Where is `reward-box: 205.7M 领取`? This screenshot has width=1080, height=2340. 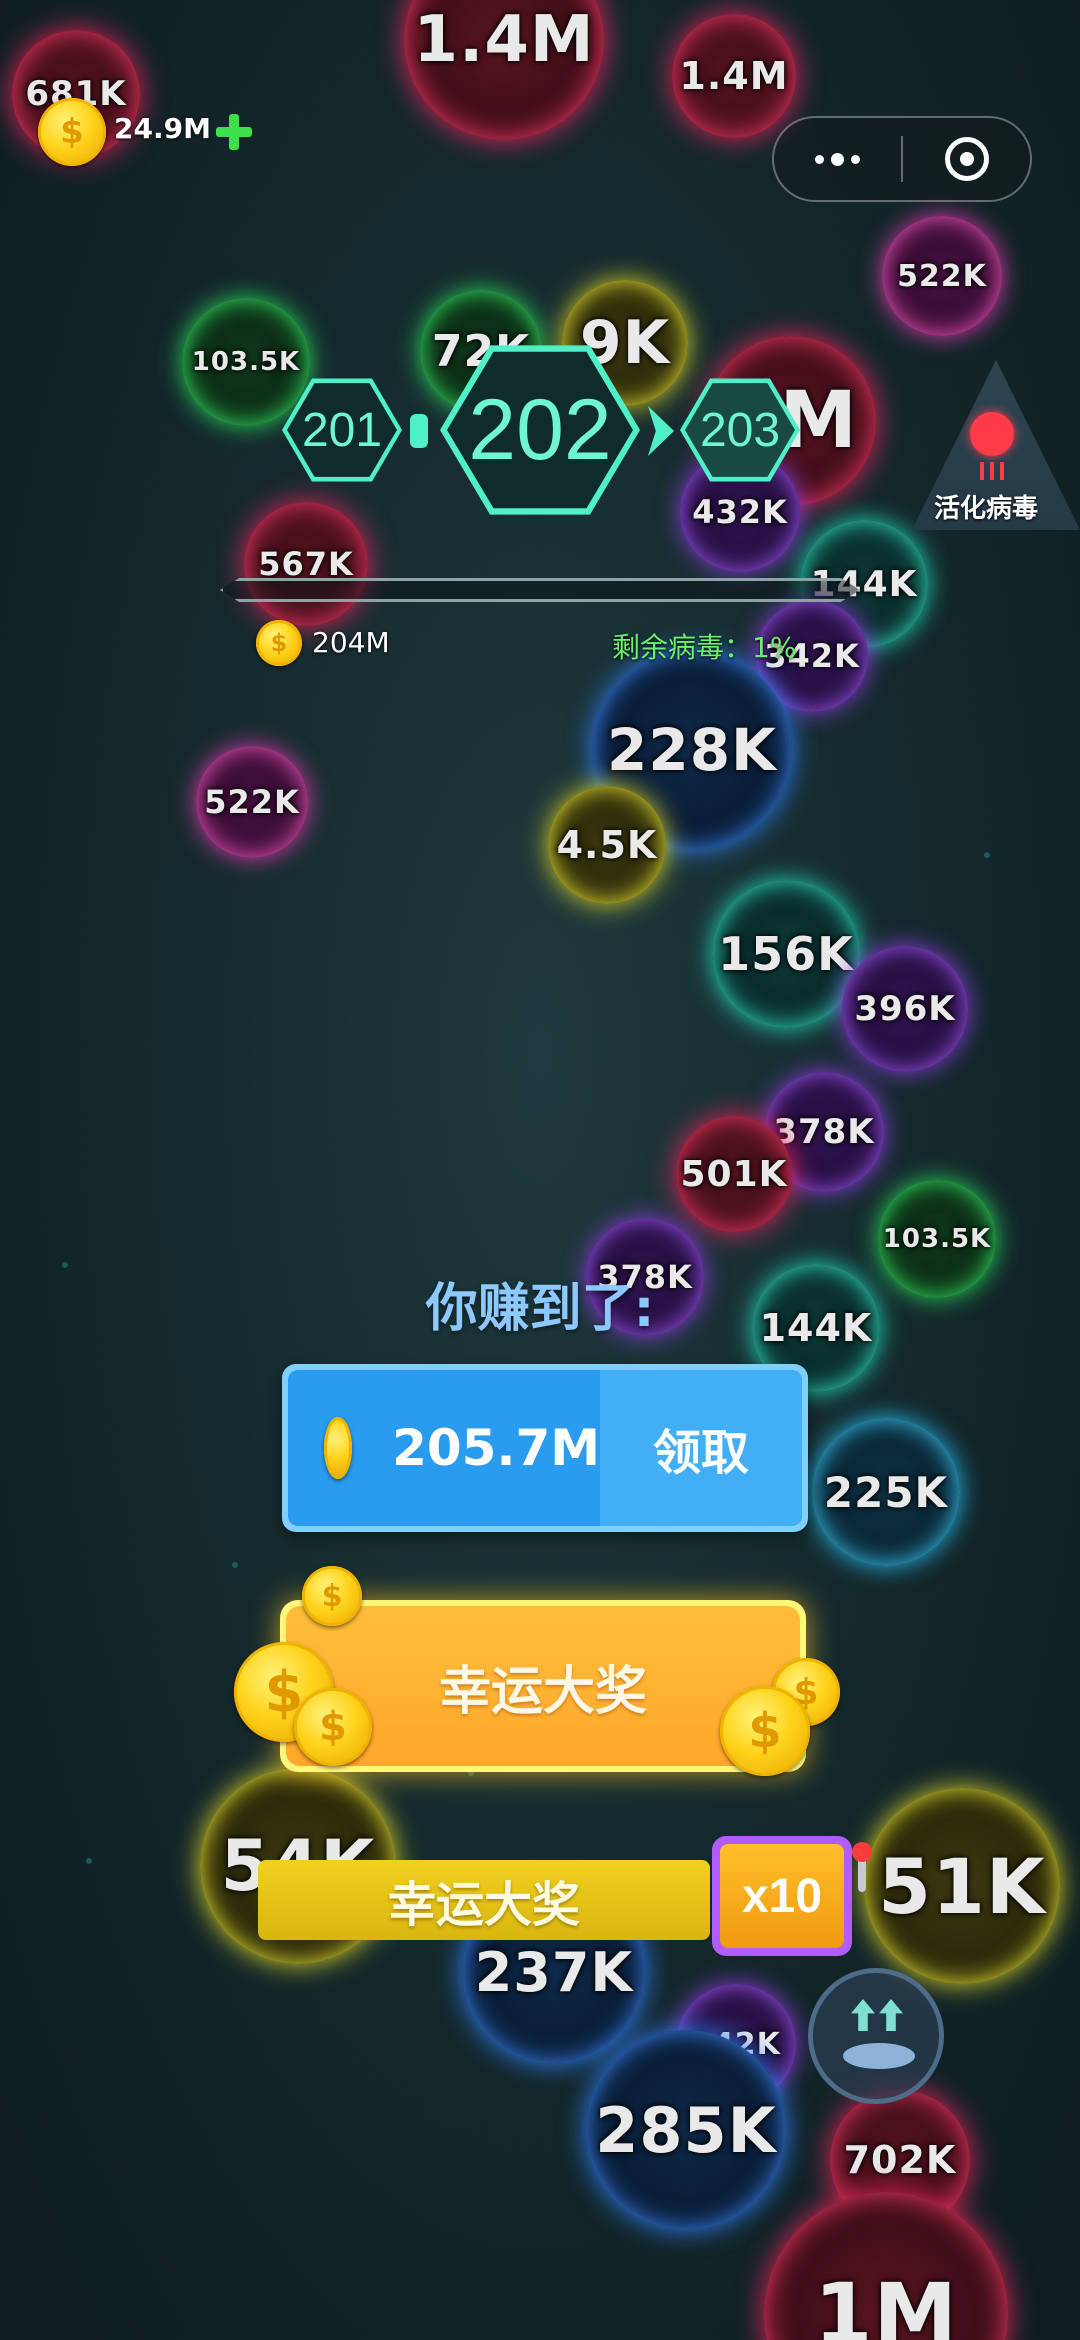
reward-box: 205.7M 领取 is located at coordinates (545, 1448).